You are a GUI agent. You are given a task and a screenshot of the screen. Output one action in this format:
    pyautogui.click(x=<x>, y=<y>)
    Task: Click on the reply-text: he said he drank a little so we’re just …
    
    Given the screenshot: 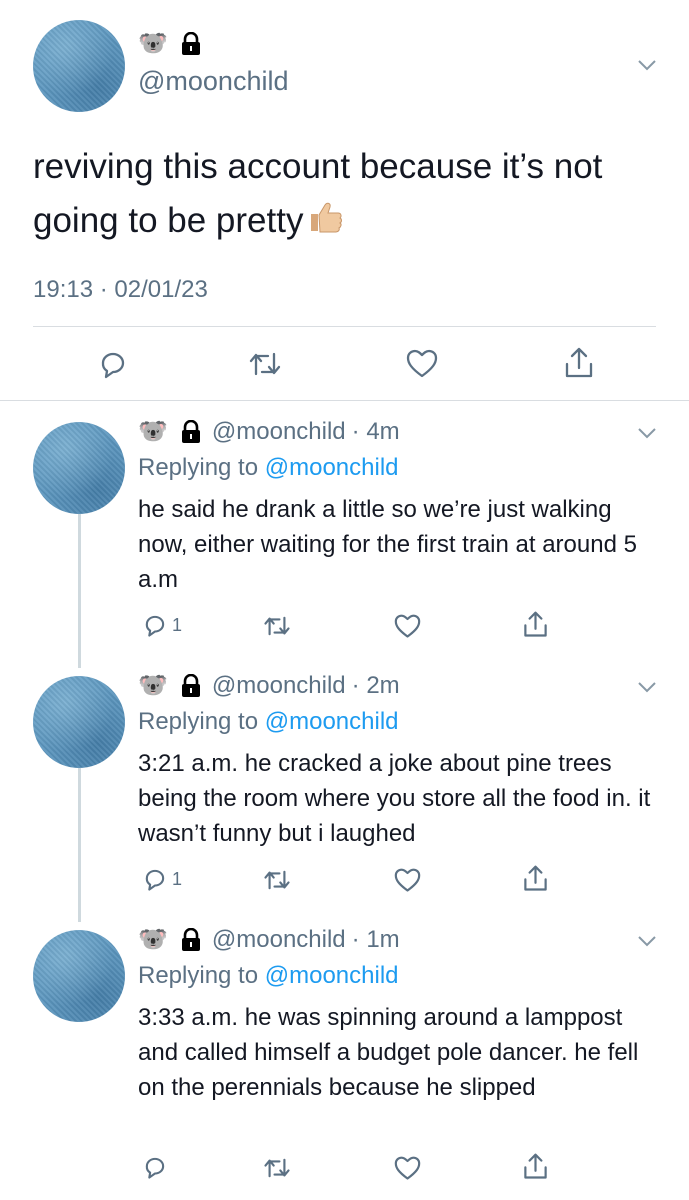 What is the action you would take?
    pyautogui.click(x=387, y=544)
    